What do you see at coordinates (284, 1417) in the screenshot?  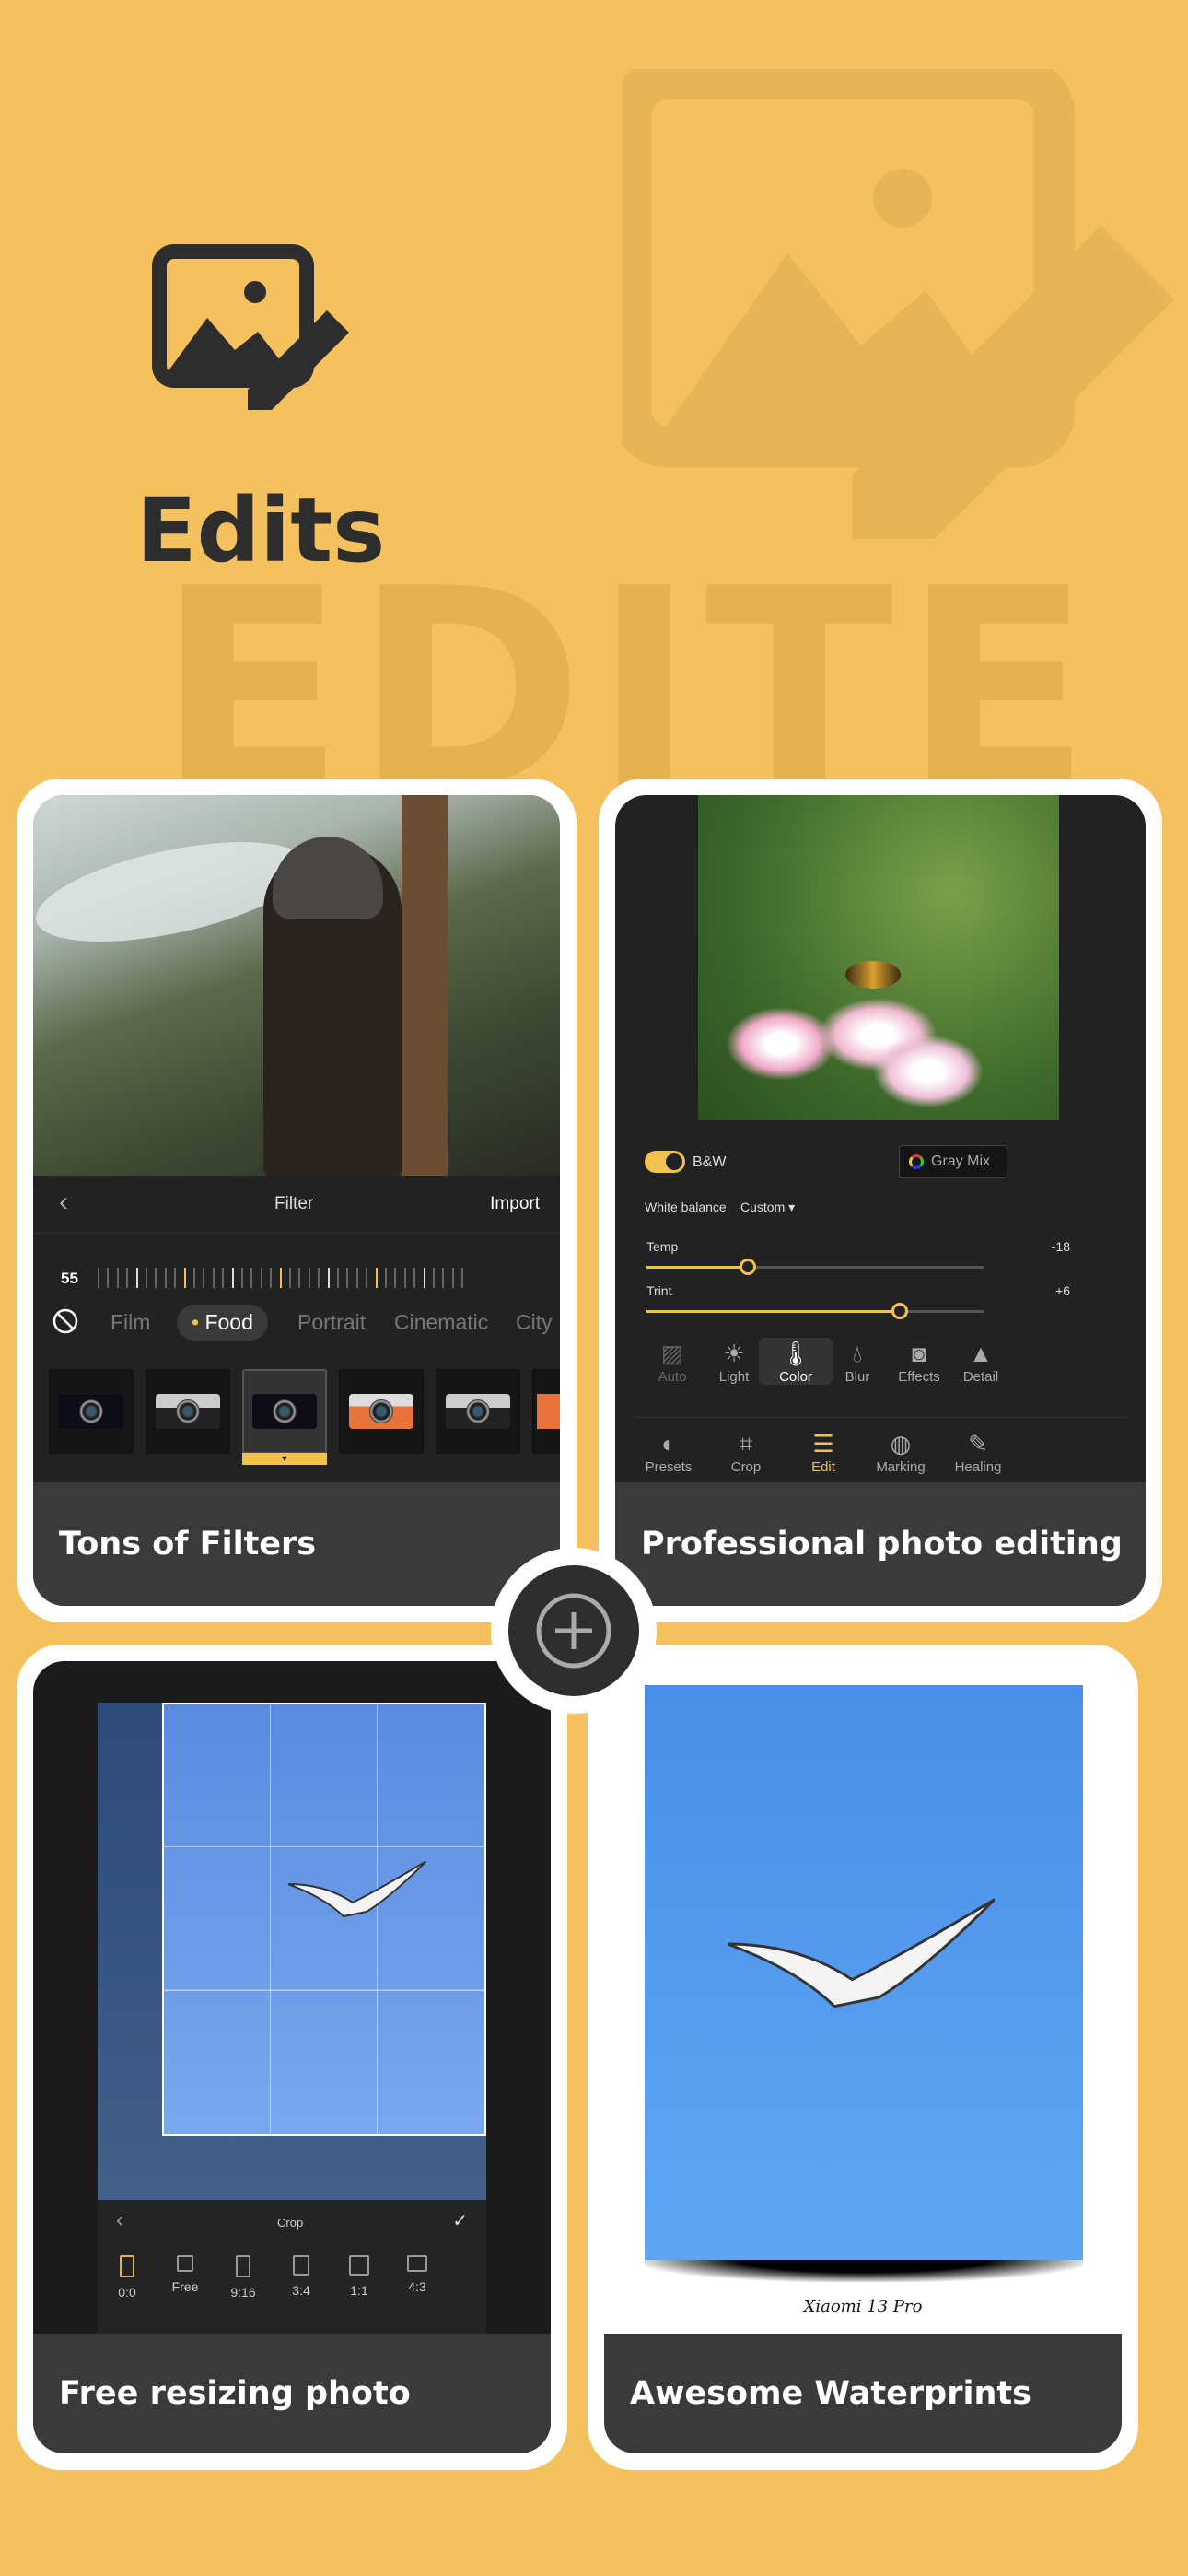 I see `filter-thumb-selected: ▼` at bounding box center [284, 1417].